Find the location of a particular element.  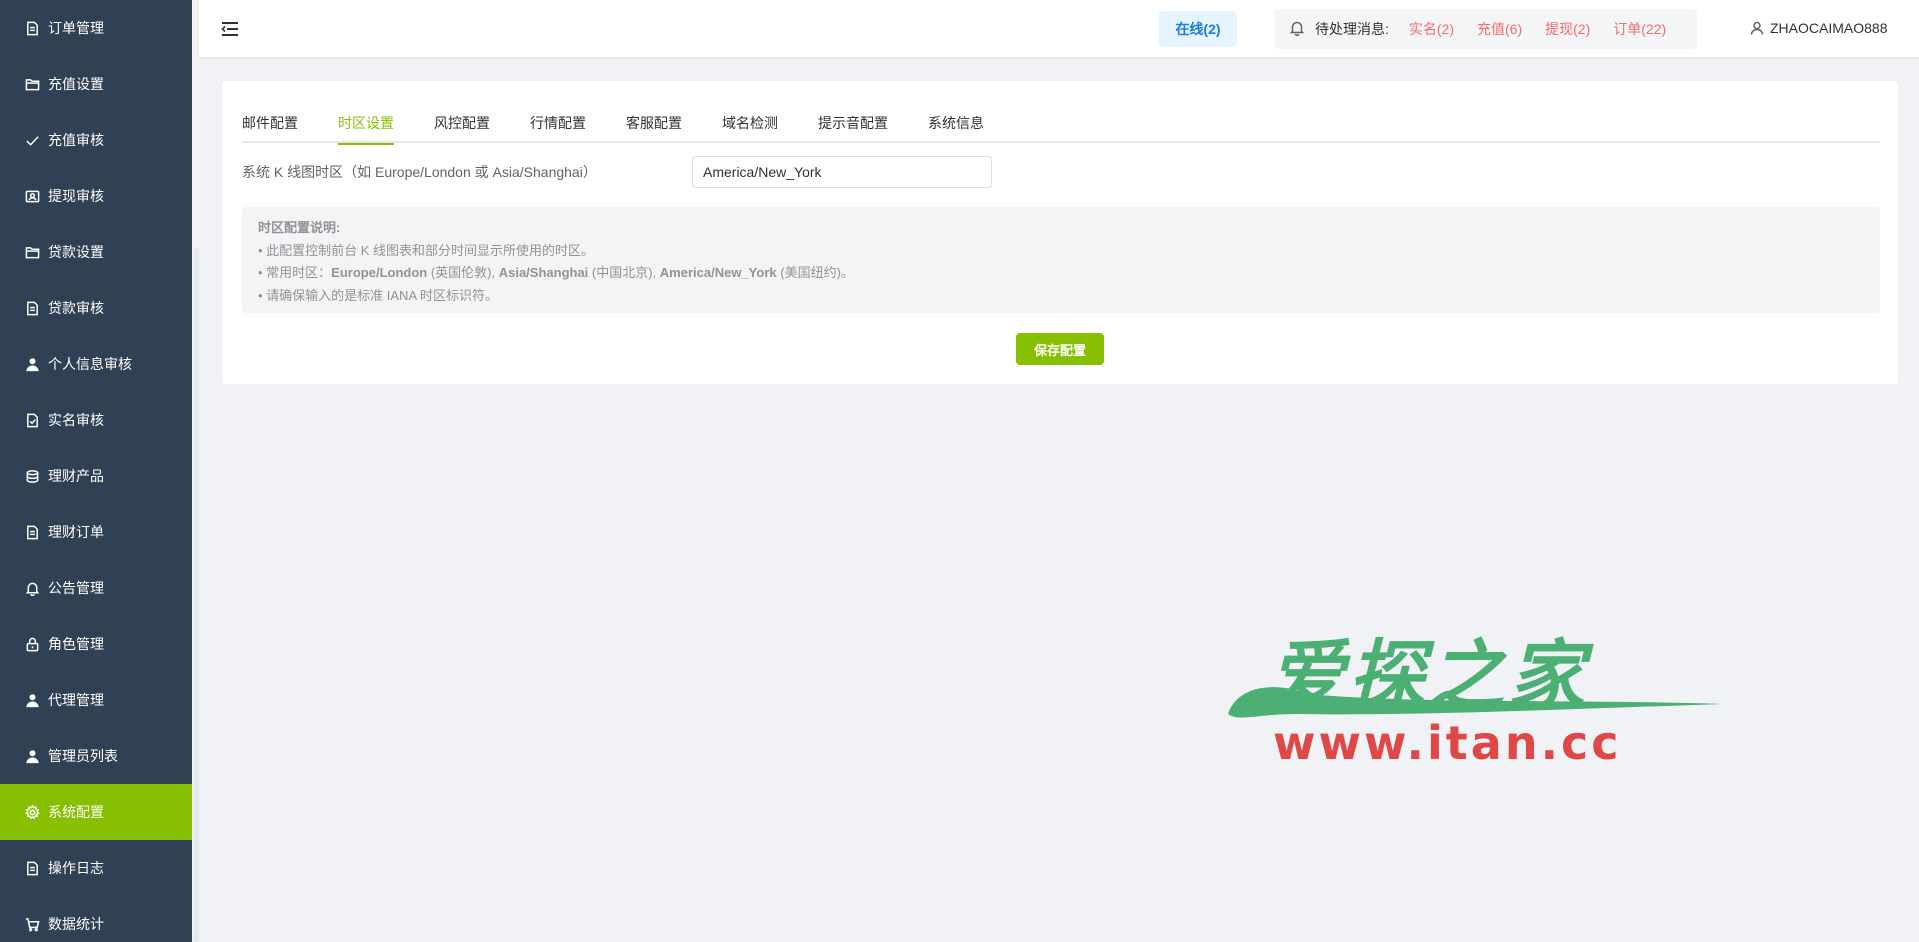

sidebar-item: 角色管理 is located at coordinates (96, 644).